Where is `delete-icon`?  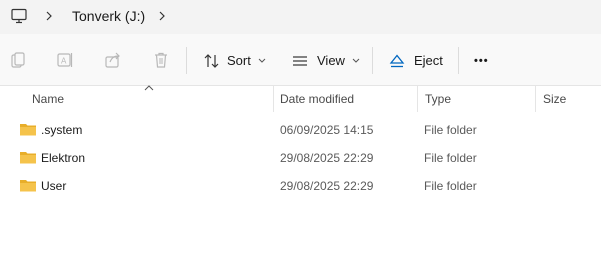 delete-icon is located at coordinates (161, 60).